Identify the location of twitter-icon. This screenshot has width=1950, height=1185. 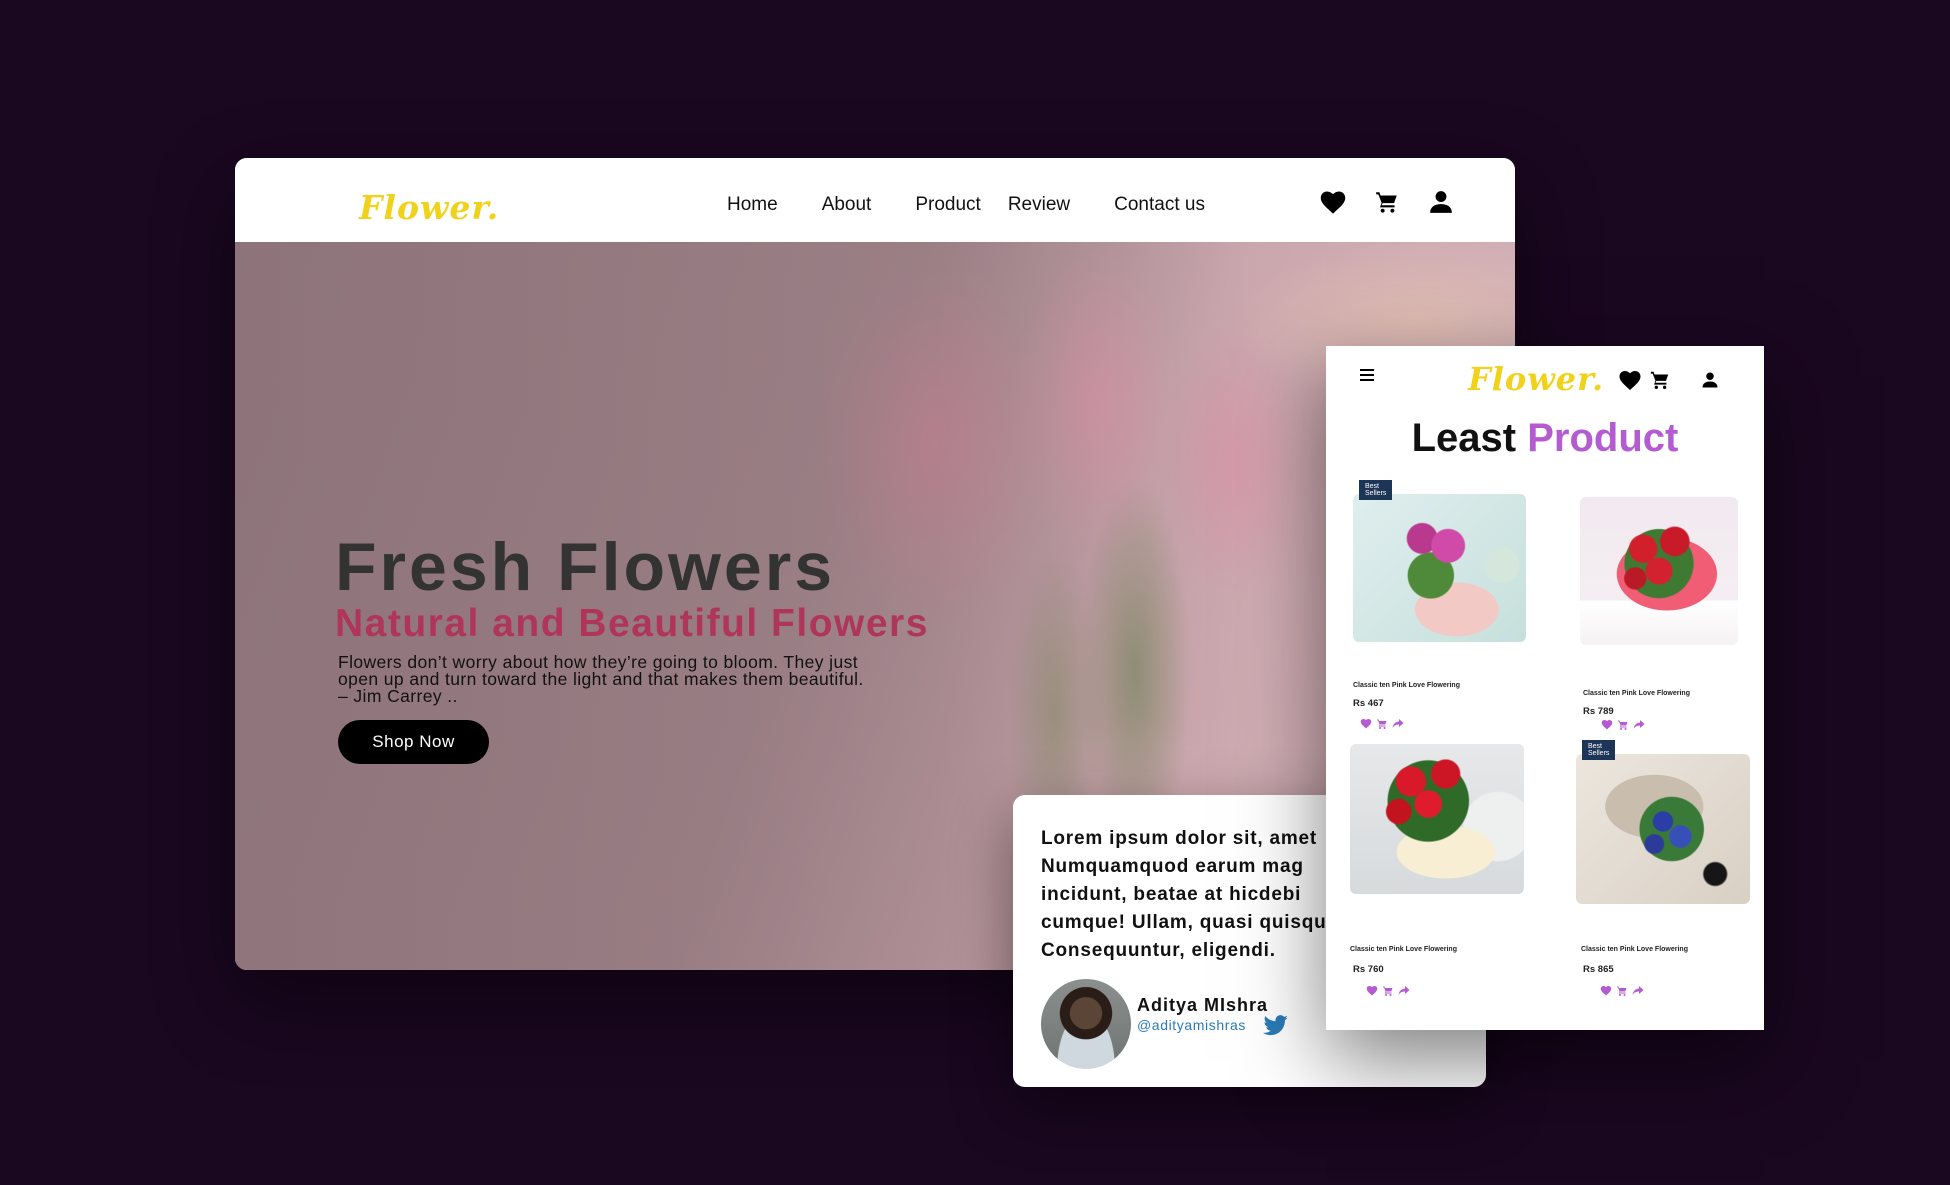
(1276, 1028).